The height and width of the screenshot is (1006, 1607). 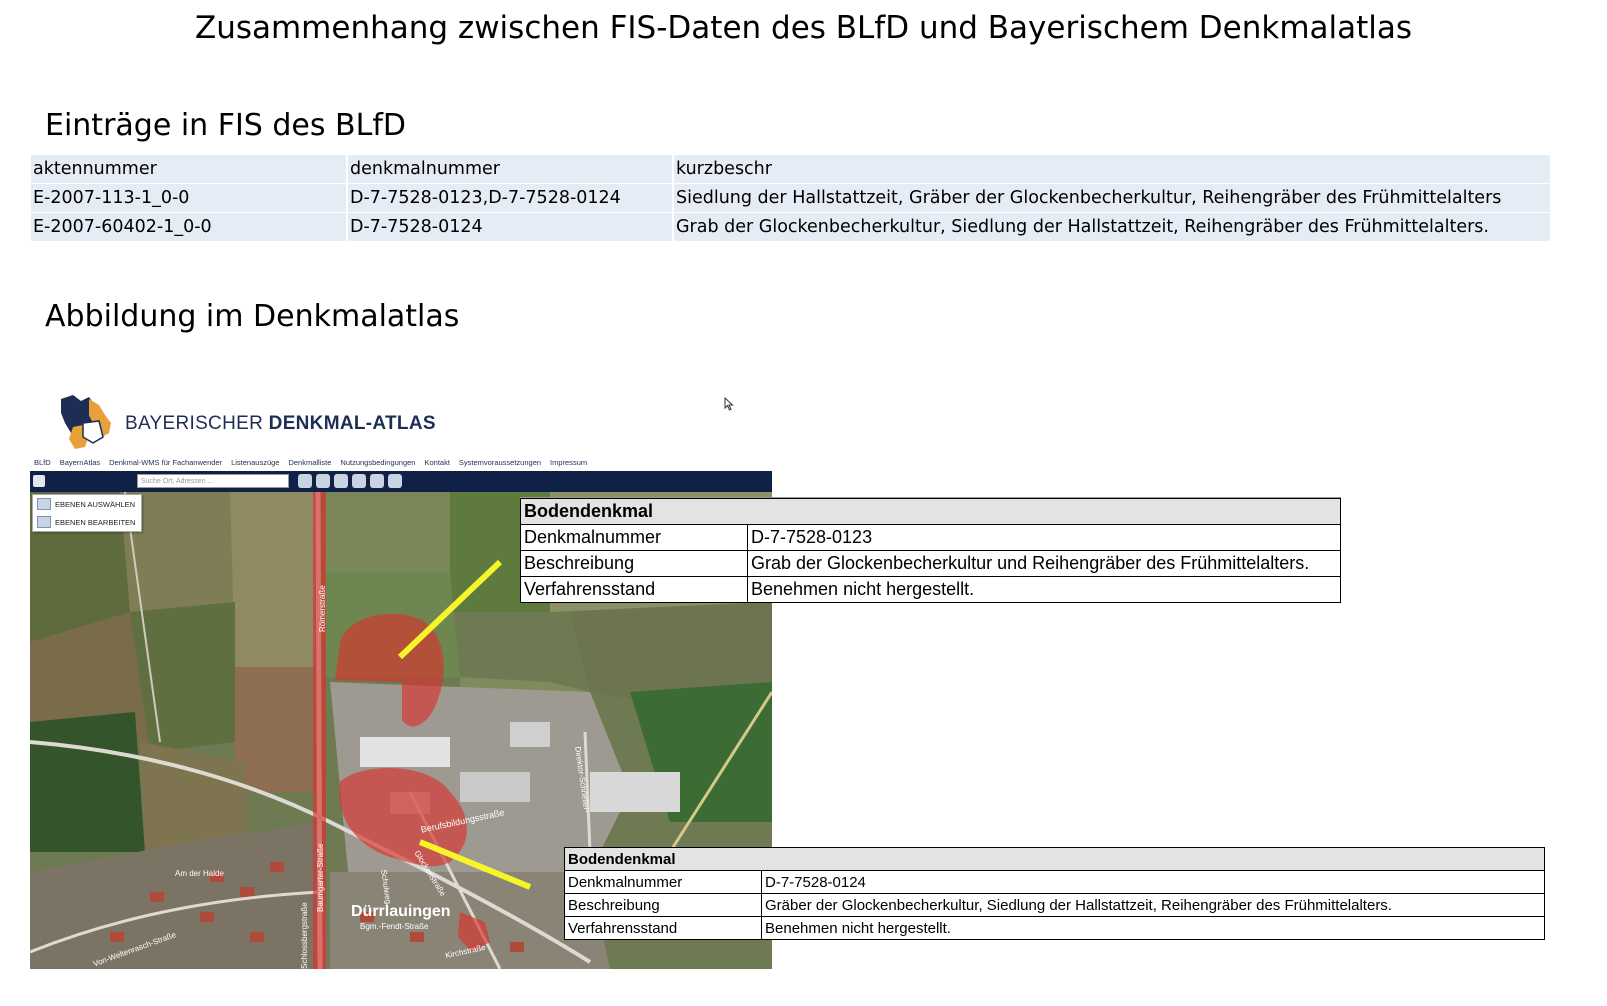 What do you see at coordinates (86, 422) in the screenshot?
I see `bavaria-logo-icon` at bounding box center [86, 422].